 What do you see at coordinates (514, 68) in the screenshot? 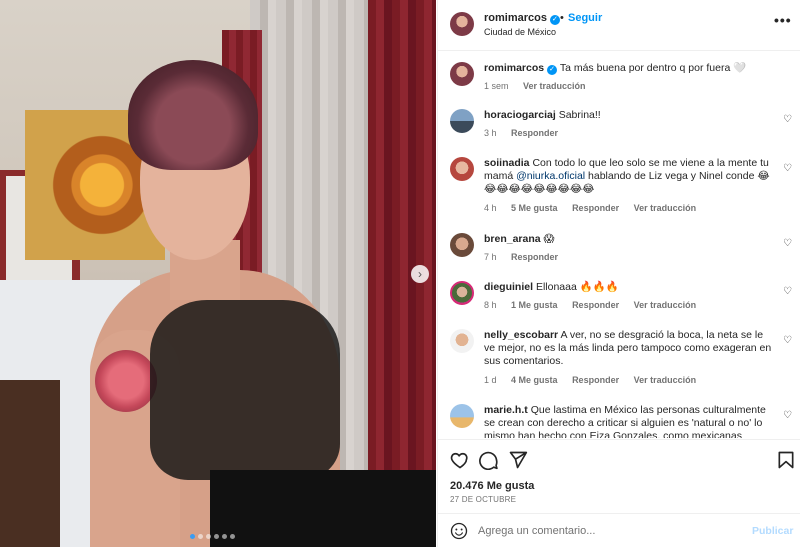
I see `caption-username: romimarcos` at bounding box center [514, 68].